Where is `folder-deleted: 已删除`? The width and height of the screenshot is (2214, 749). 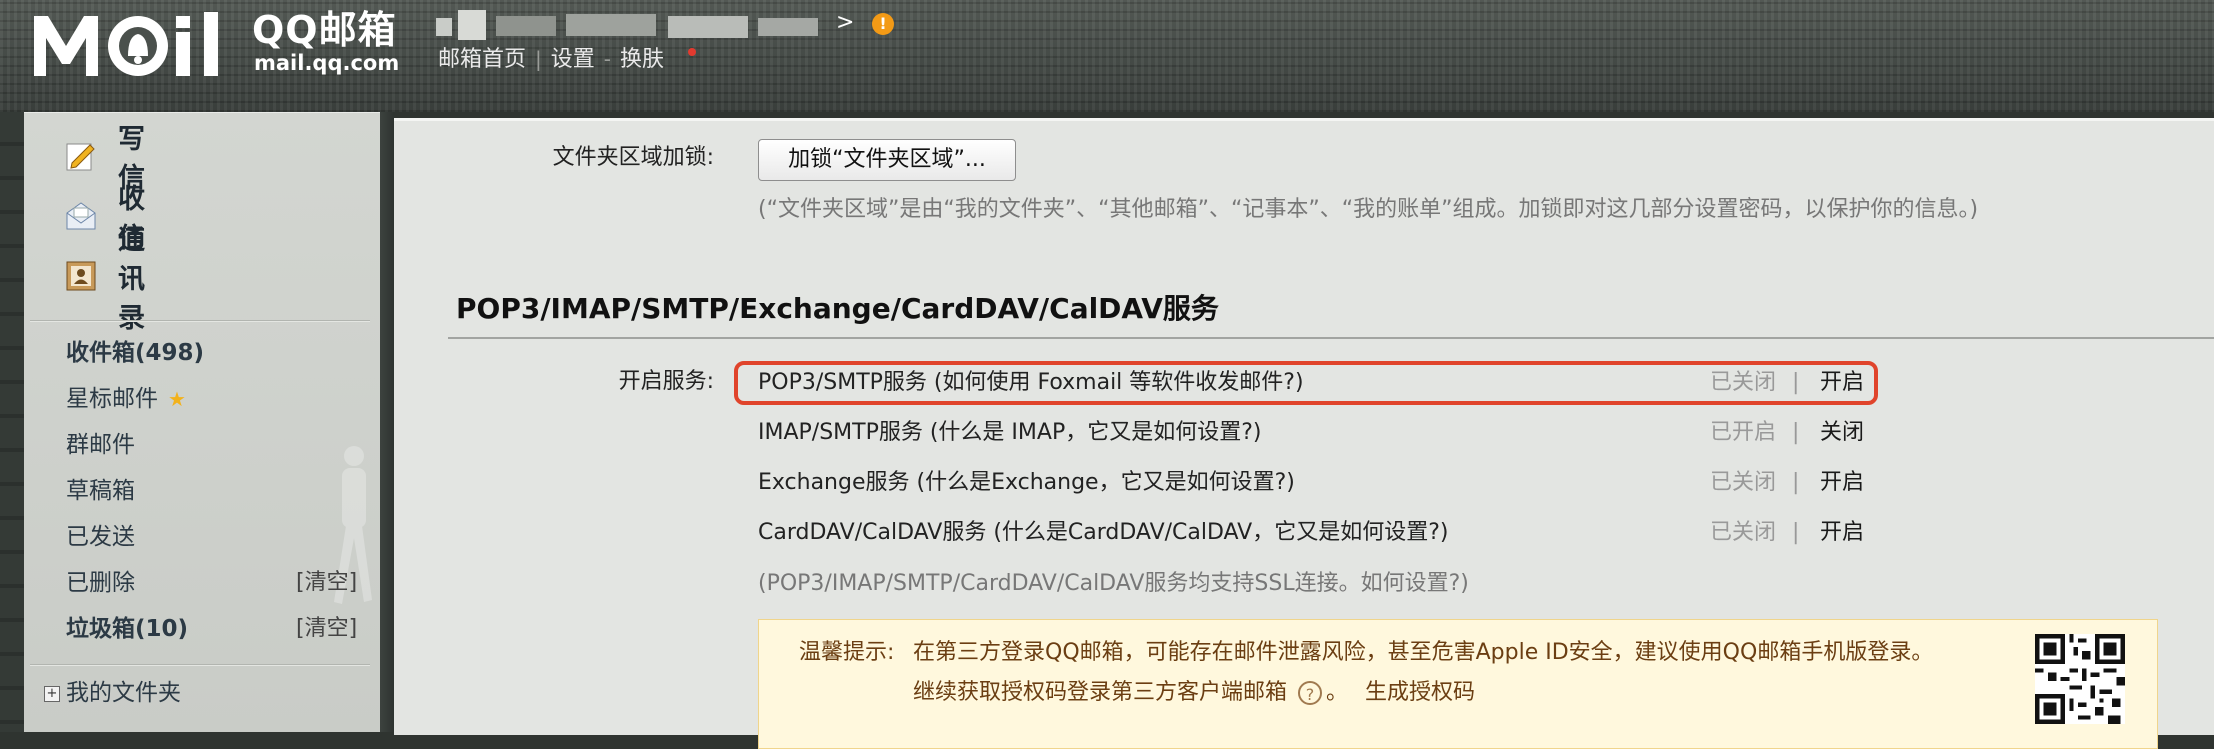 folder-deleted: 已删除 is located at coordinates (100, 583).